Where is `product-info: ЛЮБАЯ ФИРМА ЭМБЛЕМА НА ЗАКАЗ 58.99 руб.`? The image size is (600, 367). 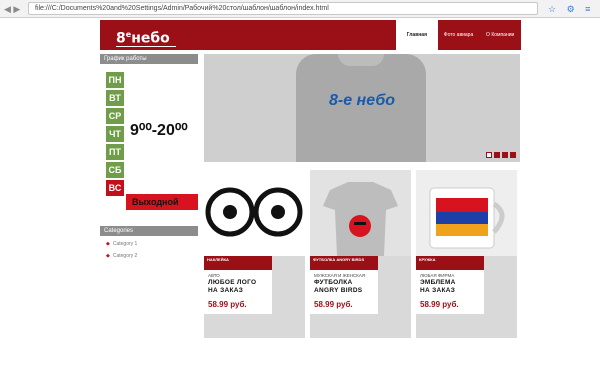 product-info: ЛЮБАЯ ФИРМА ЭМБЛЕМА НА ЗАКАЗ 58.99 руб. is located at coordinates (450, 292).